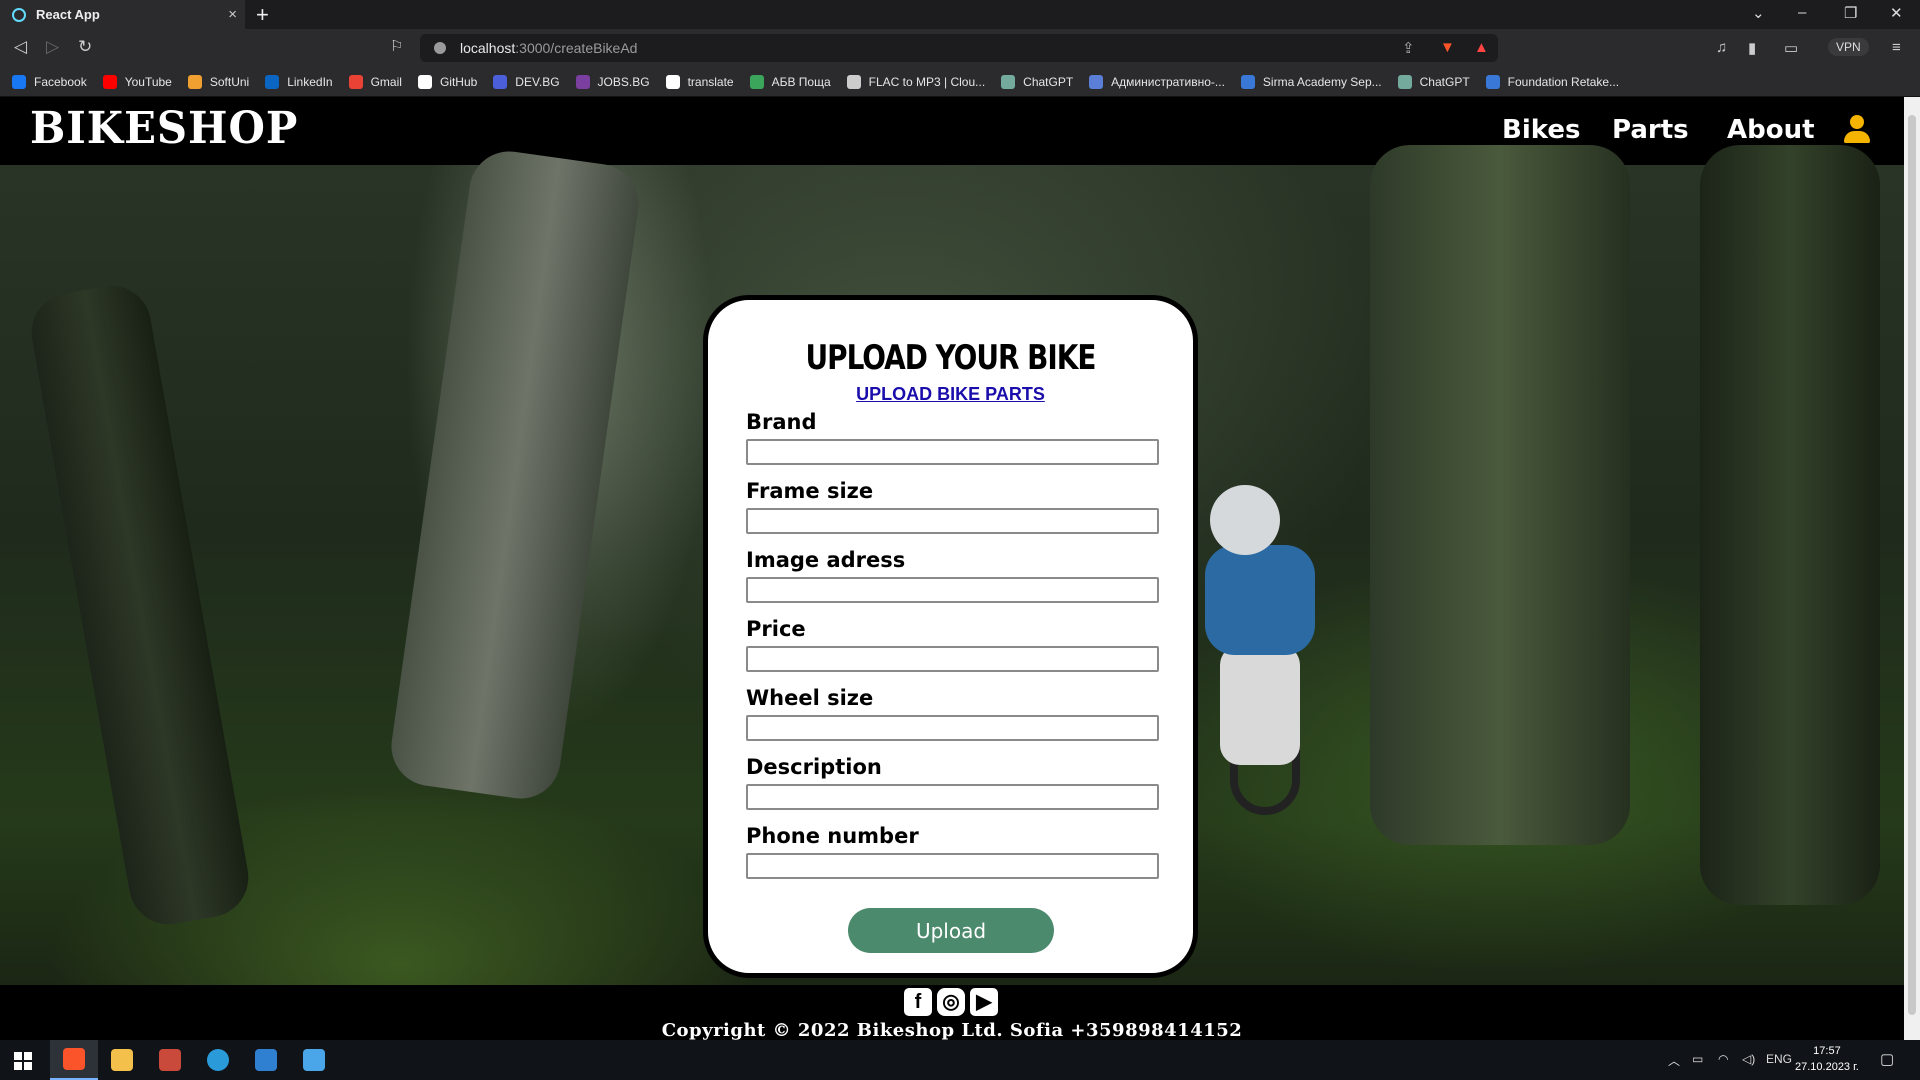 Image resolution: width=1920 pixels, height=1080 pixels. What do you see at coordinates (1758, 13) in the screenshot?
I see `tab-list-icon: ⌄` at bounding box center [1758, 13].